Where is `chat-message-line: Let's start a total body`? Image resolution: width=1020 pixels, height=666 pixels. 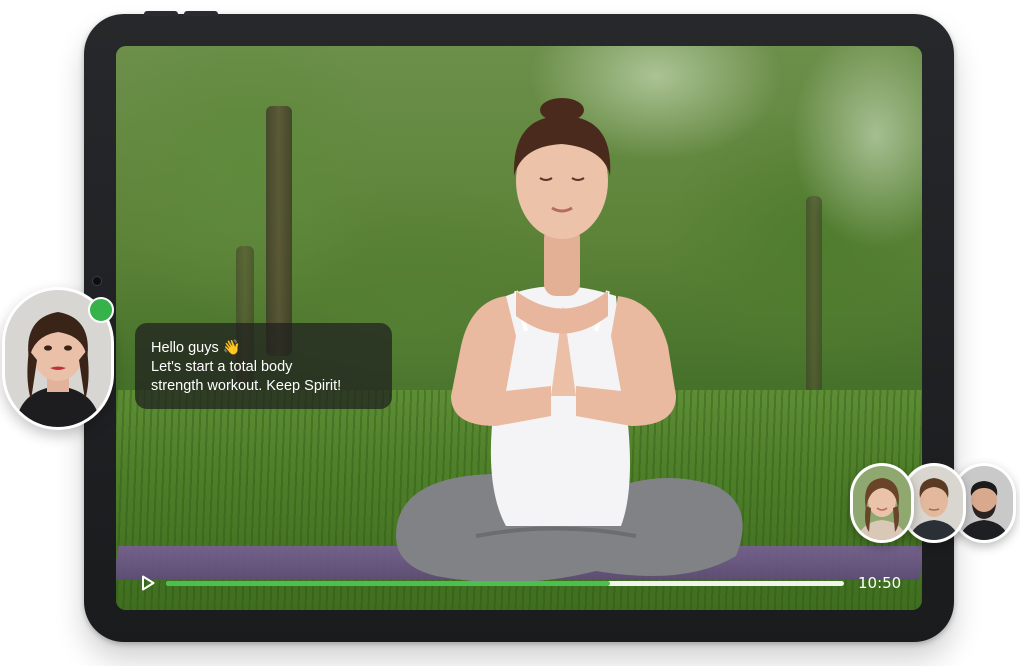
chat-message-line: Let's start a total body is located at coordinates (222, 367).